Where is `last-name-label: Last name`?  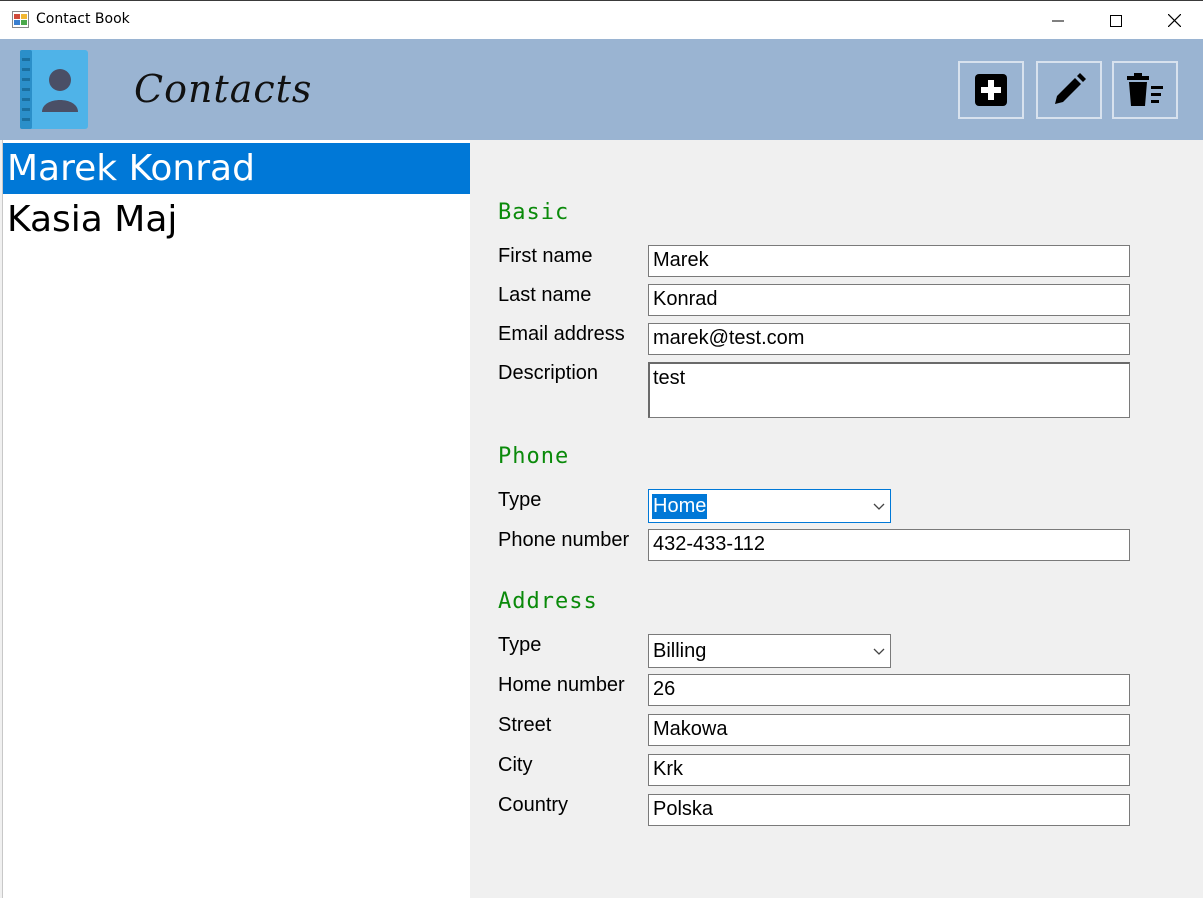
last-name-label: Last name is located at coordinates (545, 295).